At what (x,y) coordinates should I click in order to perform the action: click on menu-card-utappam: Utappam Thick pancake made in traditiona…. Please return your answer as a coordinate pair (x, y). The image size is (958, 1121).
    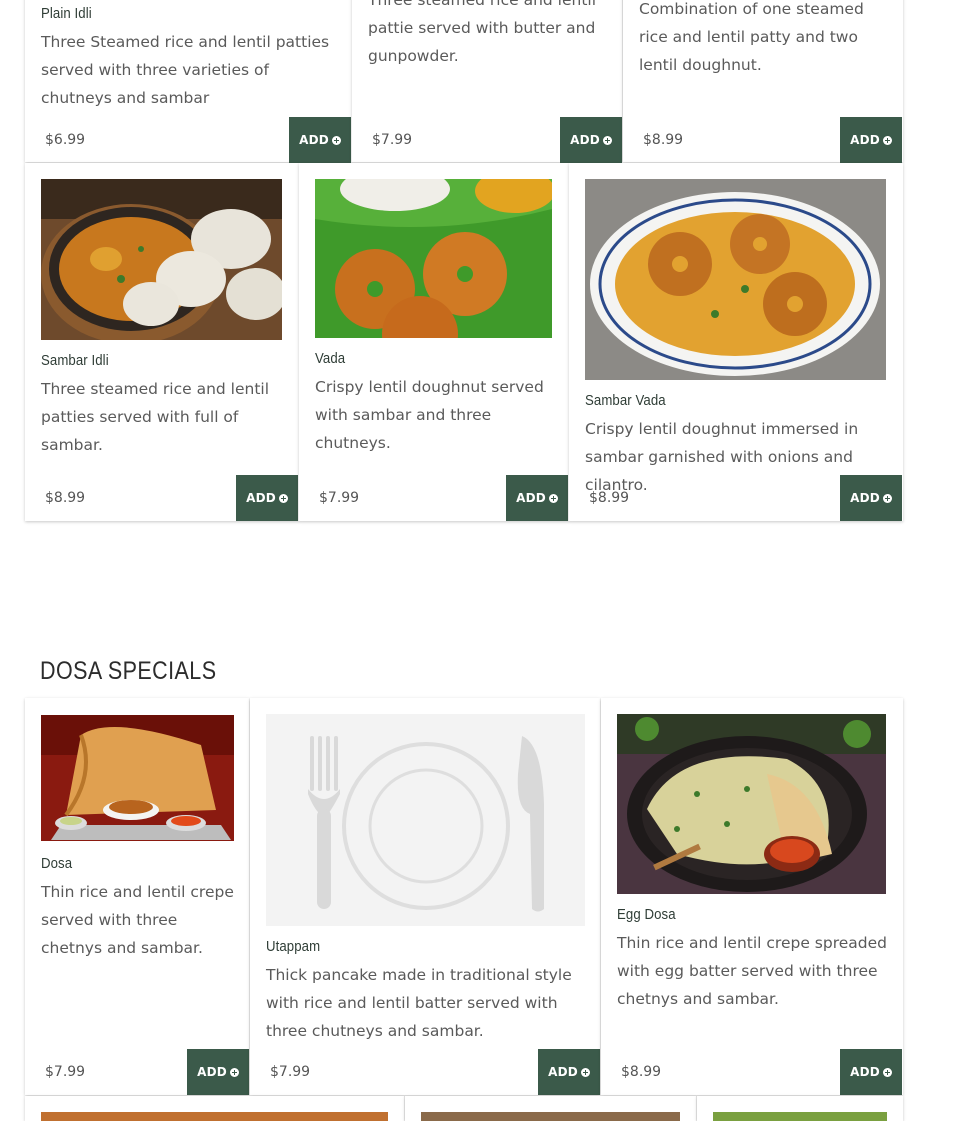
    Looking at the image, I should click on (425, 896).